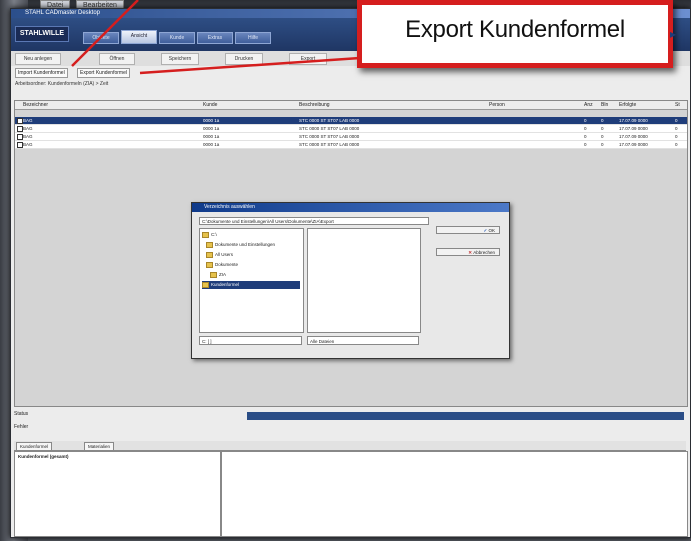  Describe the element at coordinates (21, 427) in the screenshot. I see `error-label: Fehler` at that location.